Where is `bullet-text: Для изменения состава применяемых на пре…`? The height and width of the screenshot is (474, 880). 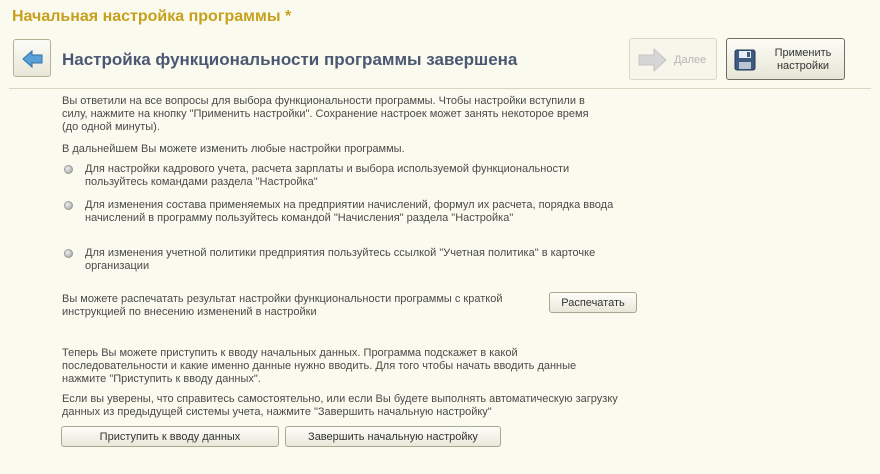 bullet-text: Для изменения состава применяемых на пре… is located at coordinates (349, 211).